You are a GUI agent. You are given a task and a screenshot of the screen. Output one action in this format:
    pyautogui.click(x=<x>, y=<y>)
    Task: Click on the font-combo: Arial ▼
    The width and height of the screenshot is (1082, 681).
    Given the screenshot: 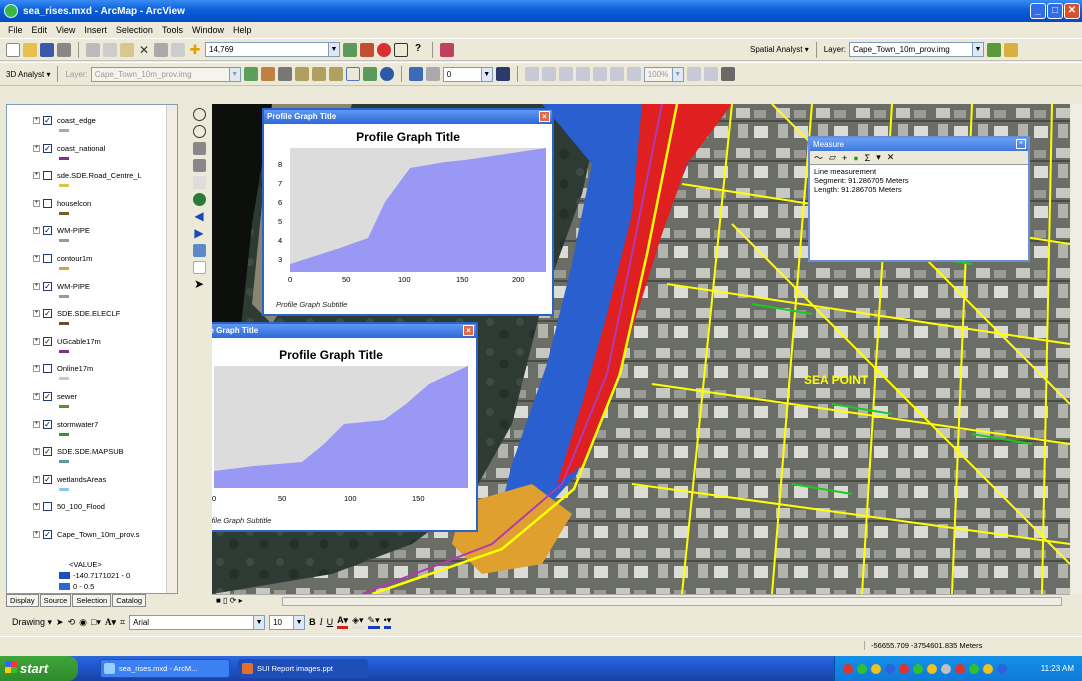 What is the action you would take?
    pyautogui.click(x=197, y=622)
    